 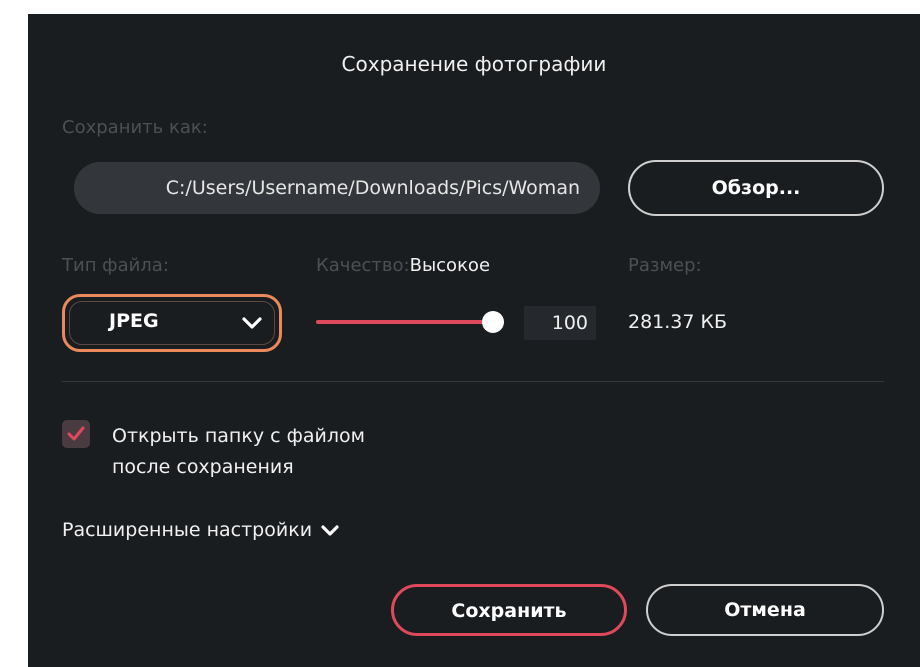 I want to click on file-type-value: JPEG, so click(x=134, y=321).